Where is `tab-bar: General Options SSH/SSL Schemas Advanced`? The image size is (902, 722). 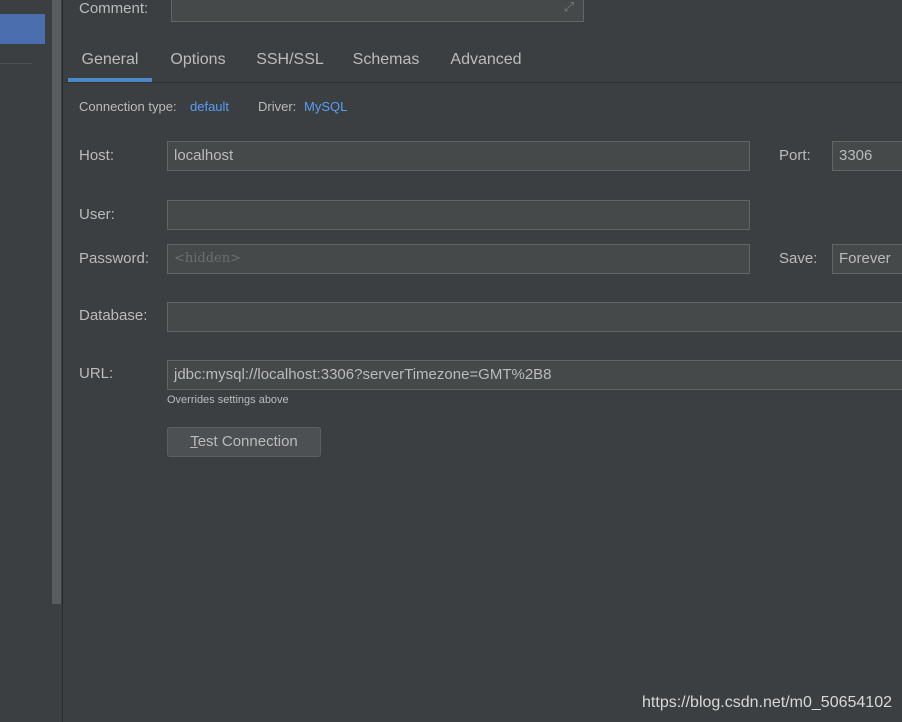
tab-bar: General Options SSH/SSL Schemas Advanced is located at coordinates (482, 61).